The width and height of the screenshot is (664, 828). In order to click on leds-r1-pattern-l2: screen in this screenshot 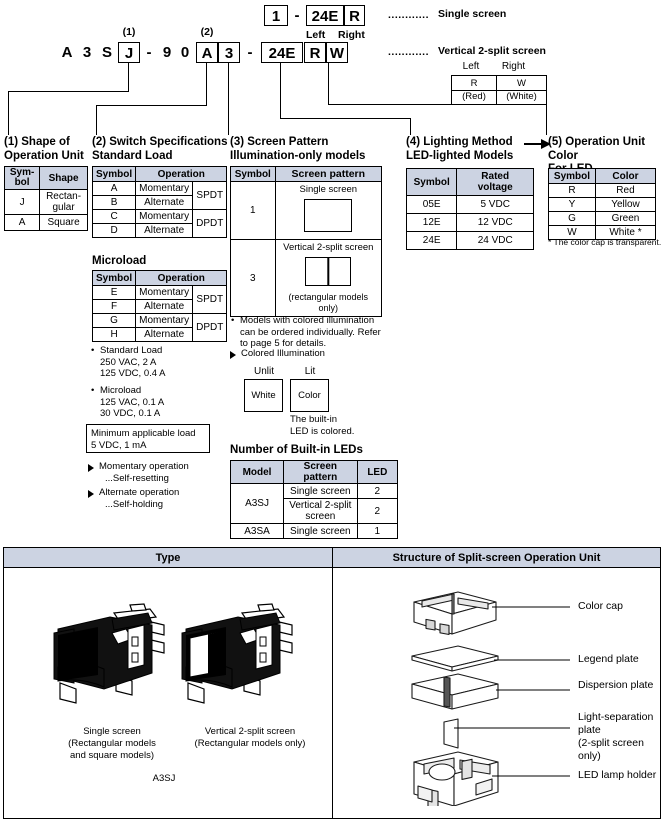, I will do `click(320, 516)`.